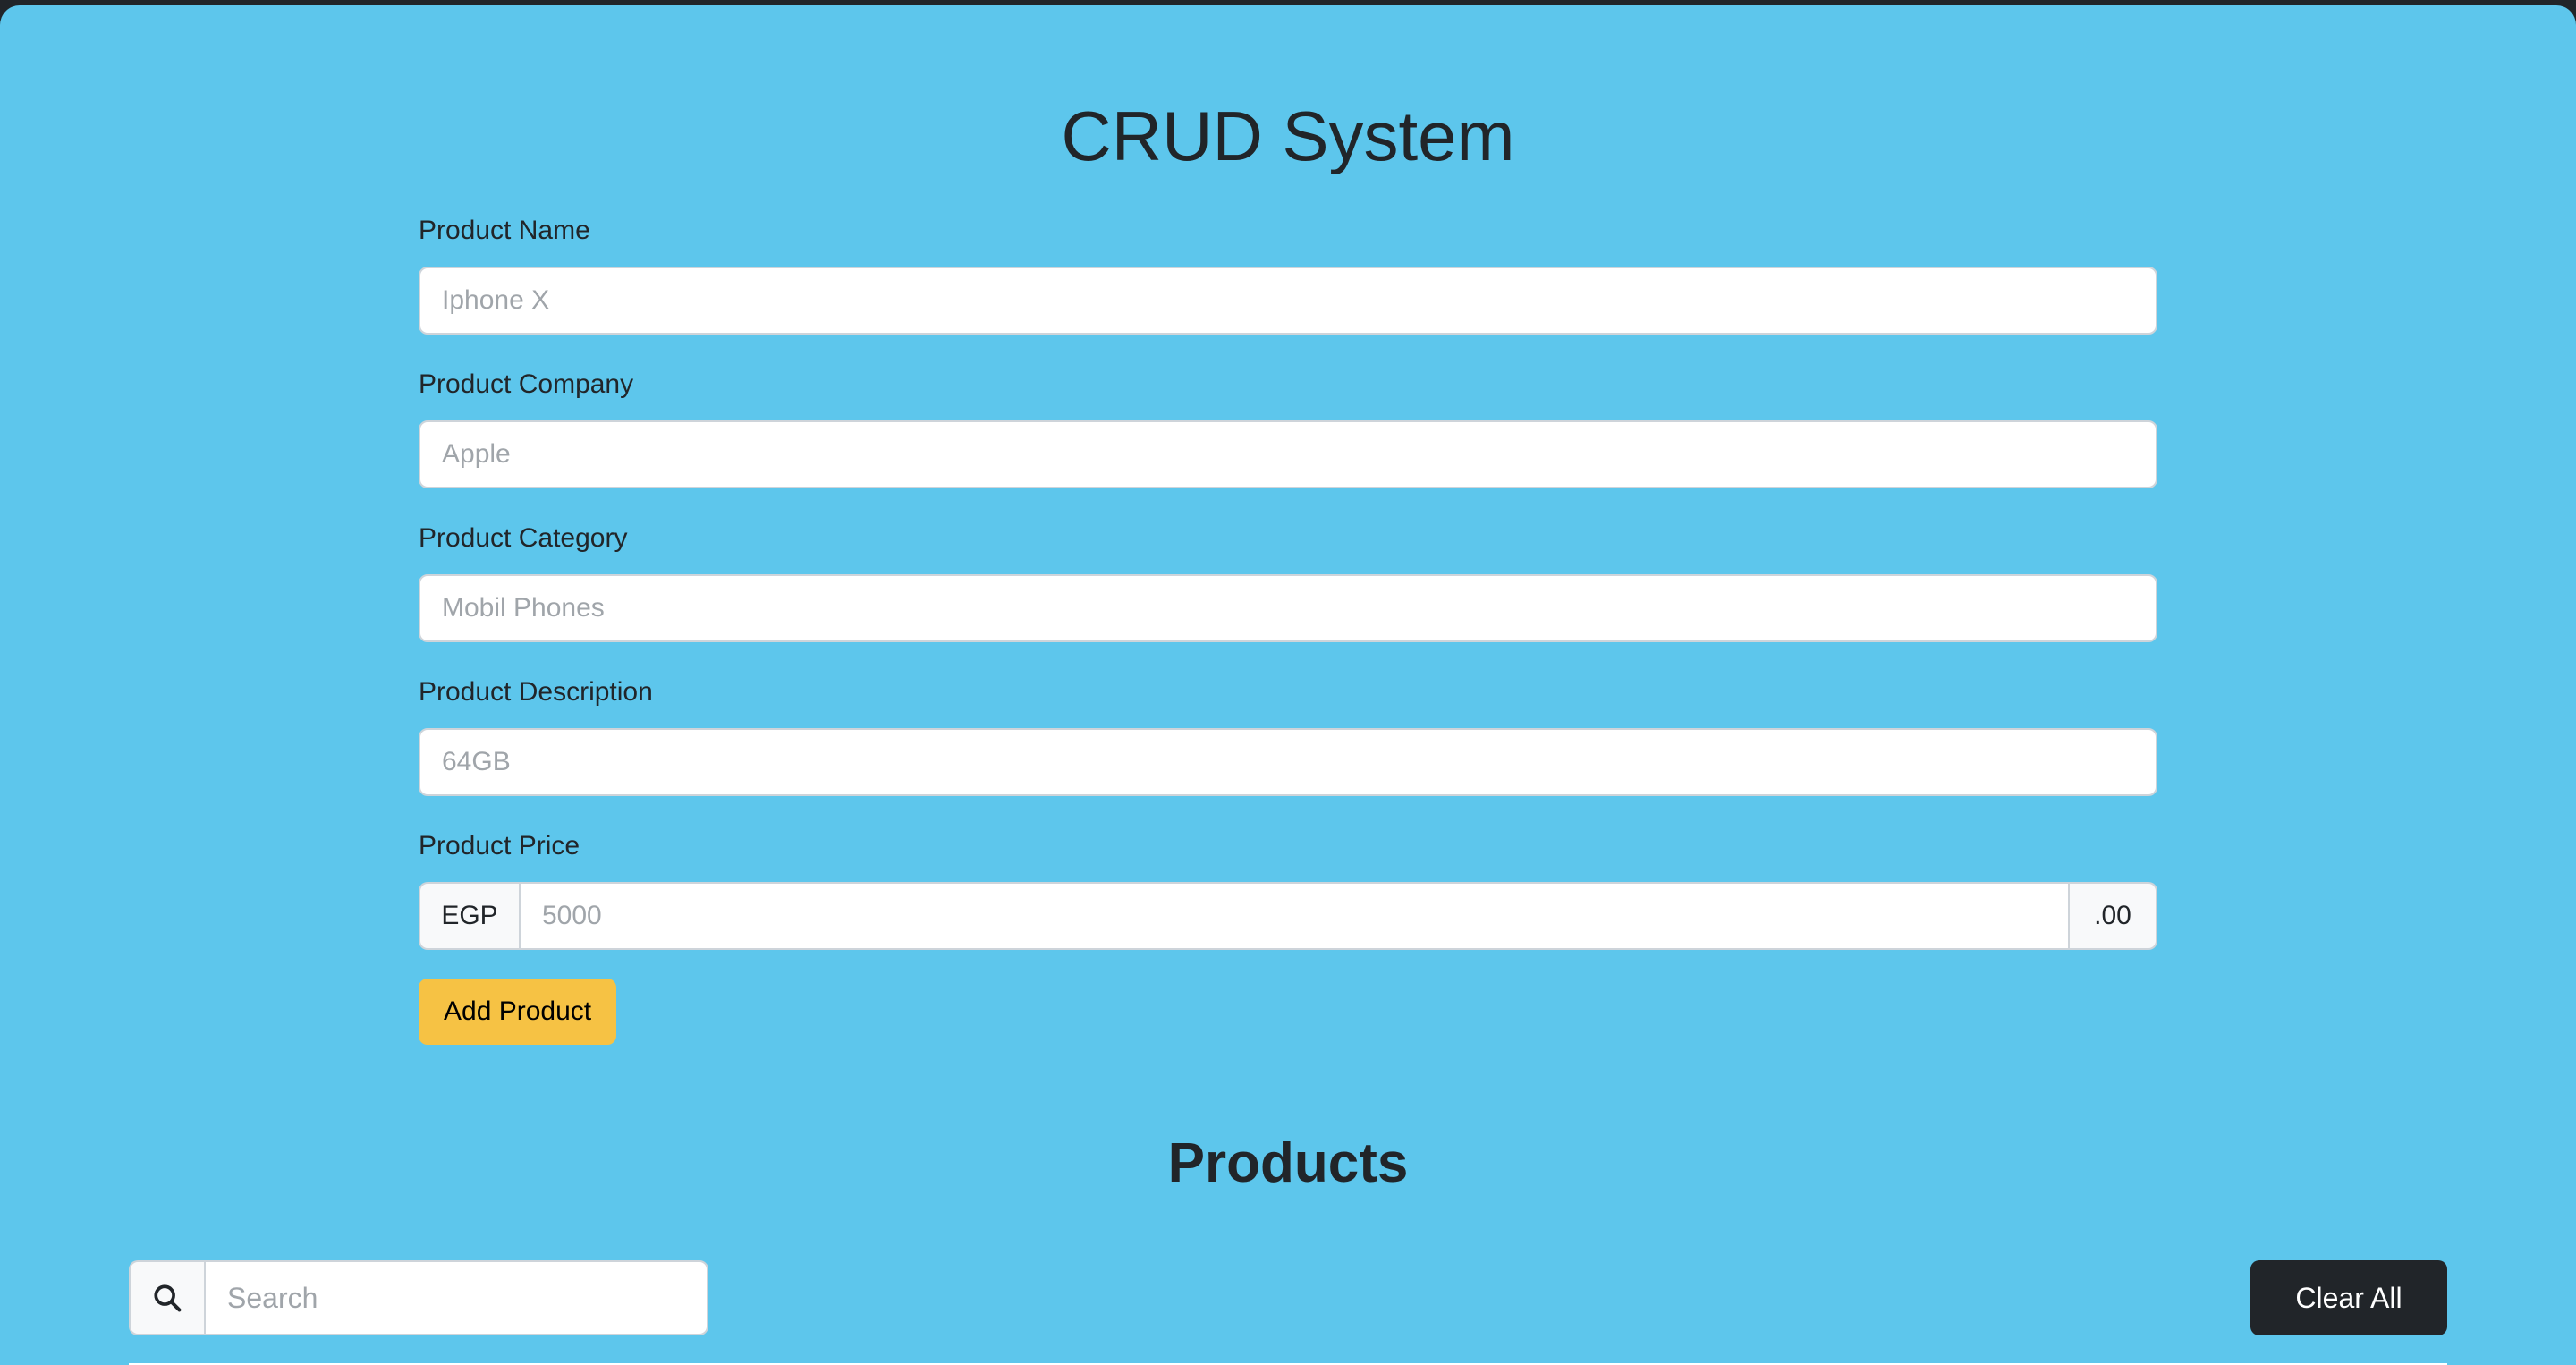 The image size is (2576, 1365). Describe the element at coordinates (523, 538) in the screenshot. I see `product-category-label: Product Category` at that location.